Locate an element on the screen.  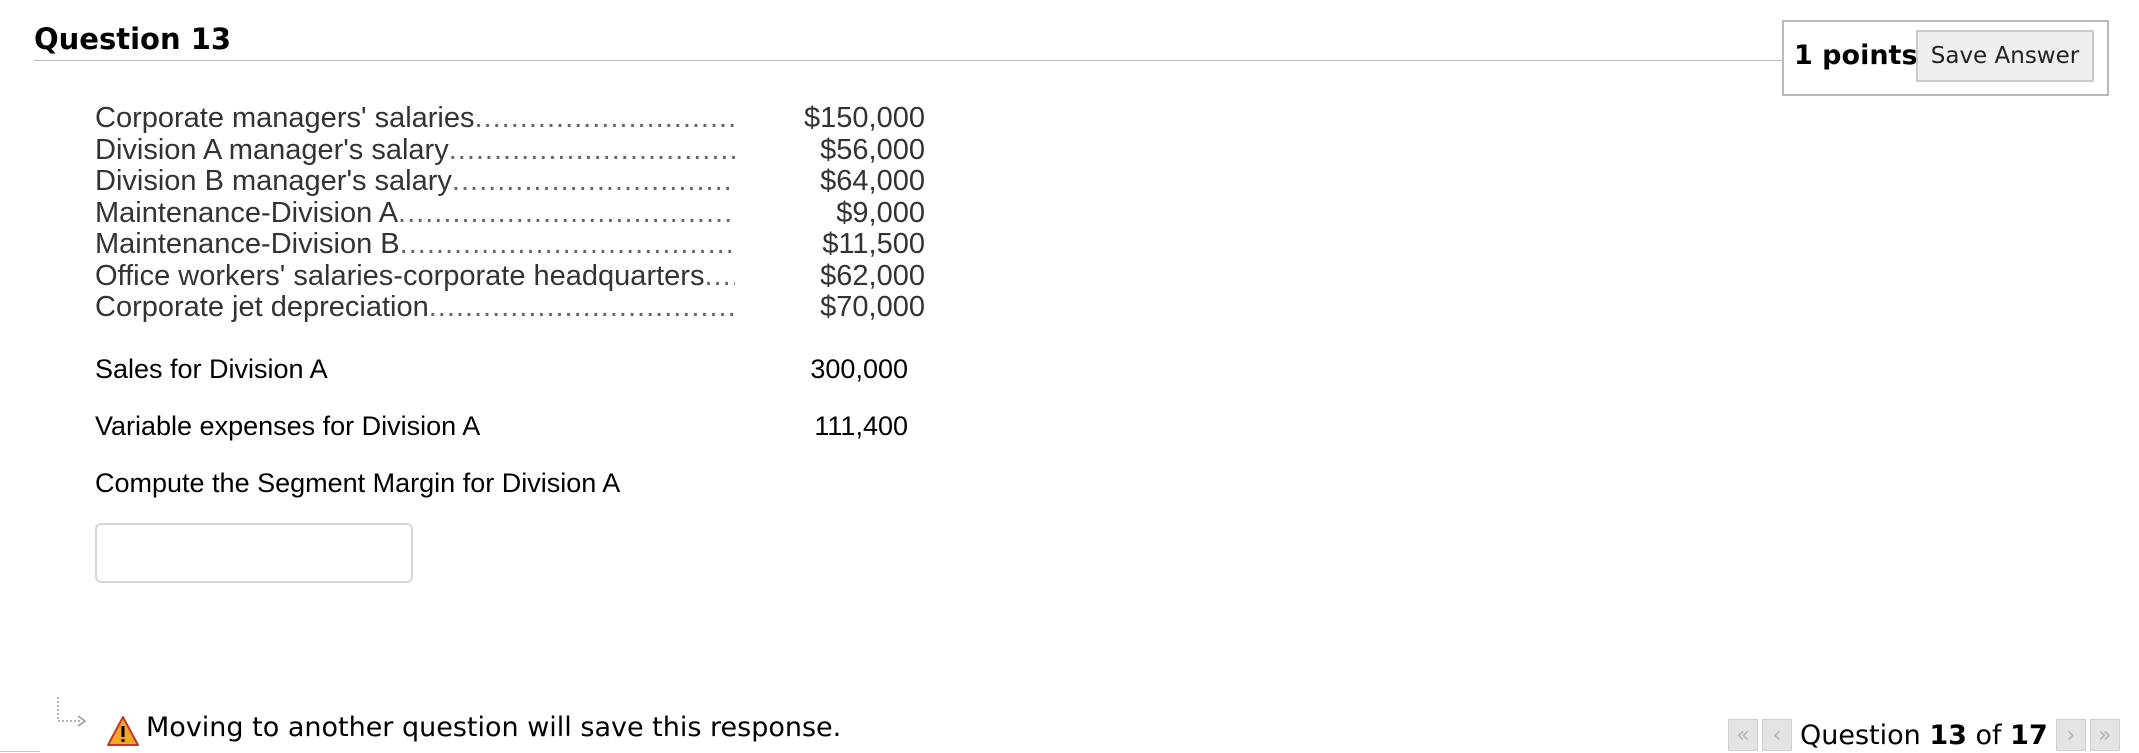
question-pager: « ‹ Question 13 of 17 › » is located at coordinates (1926, 735).